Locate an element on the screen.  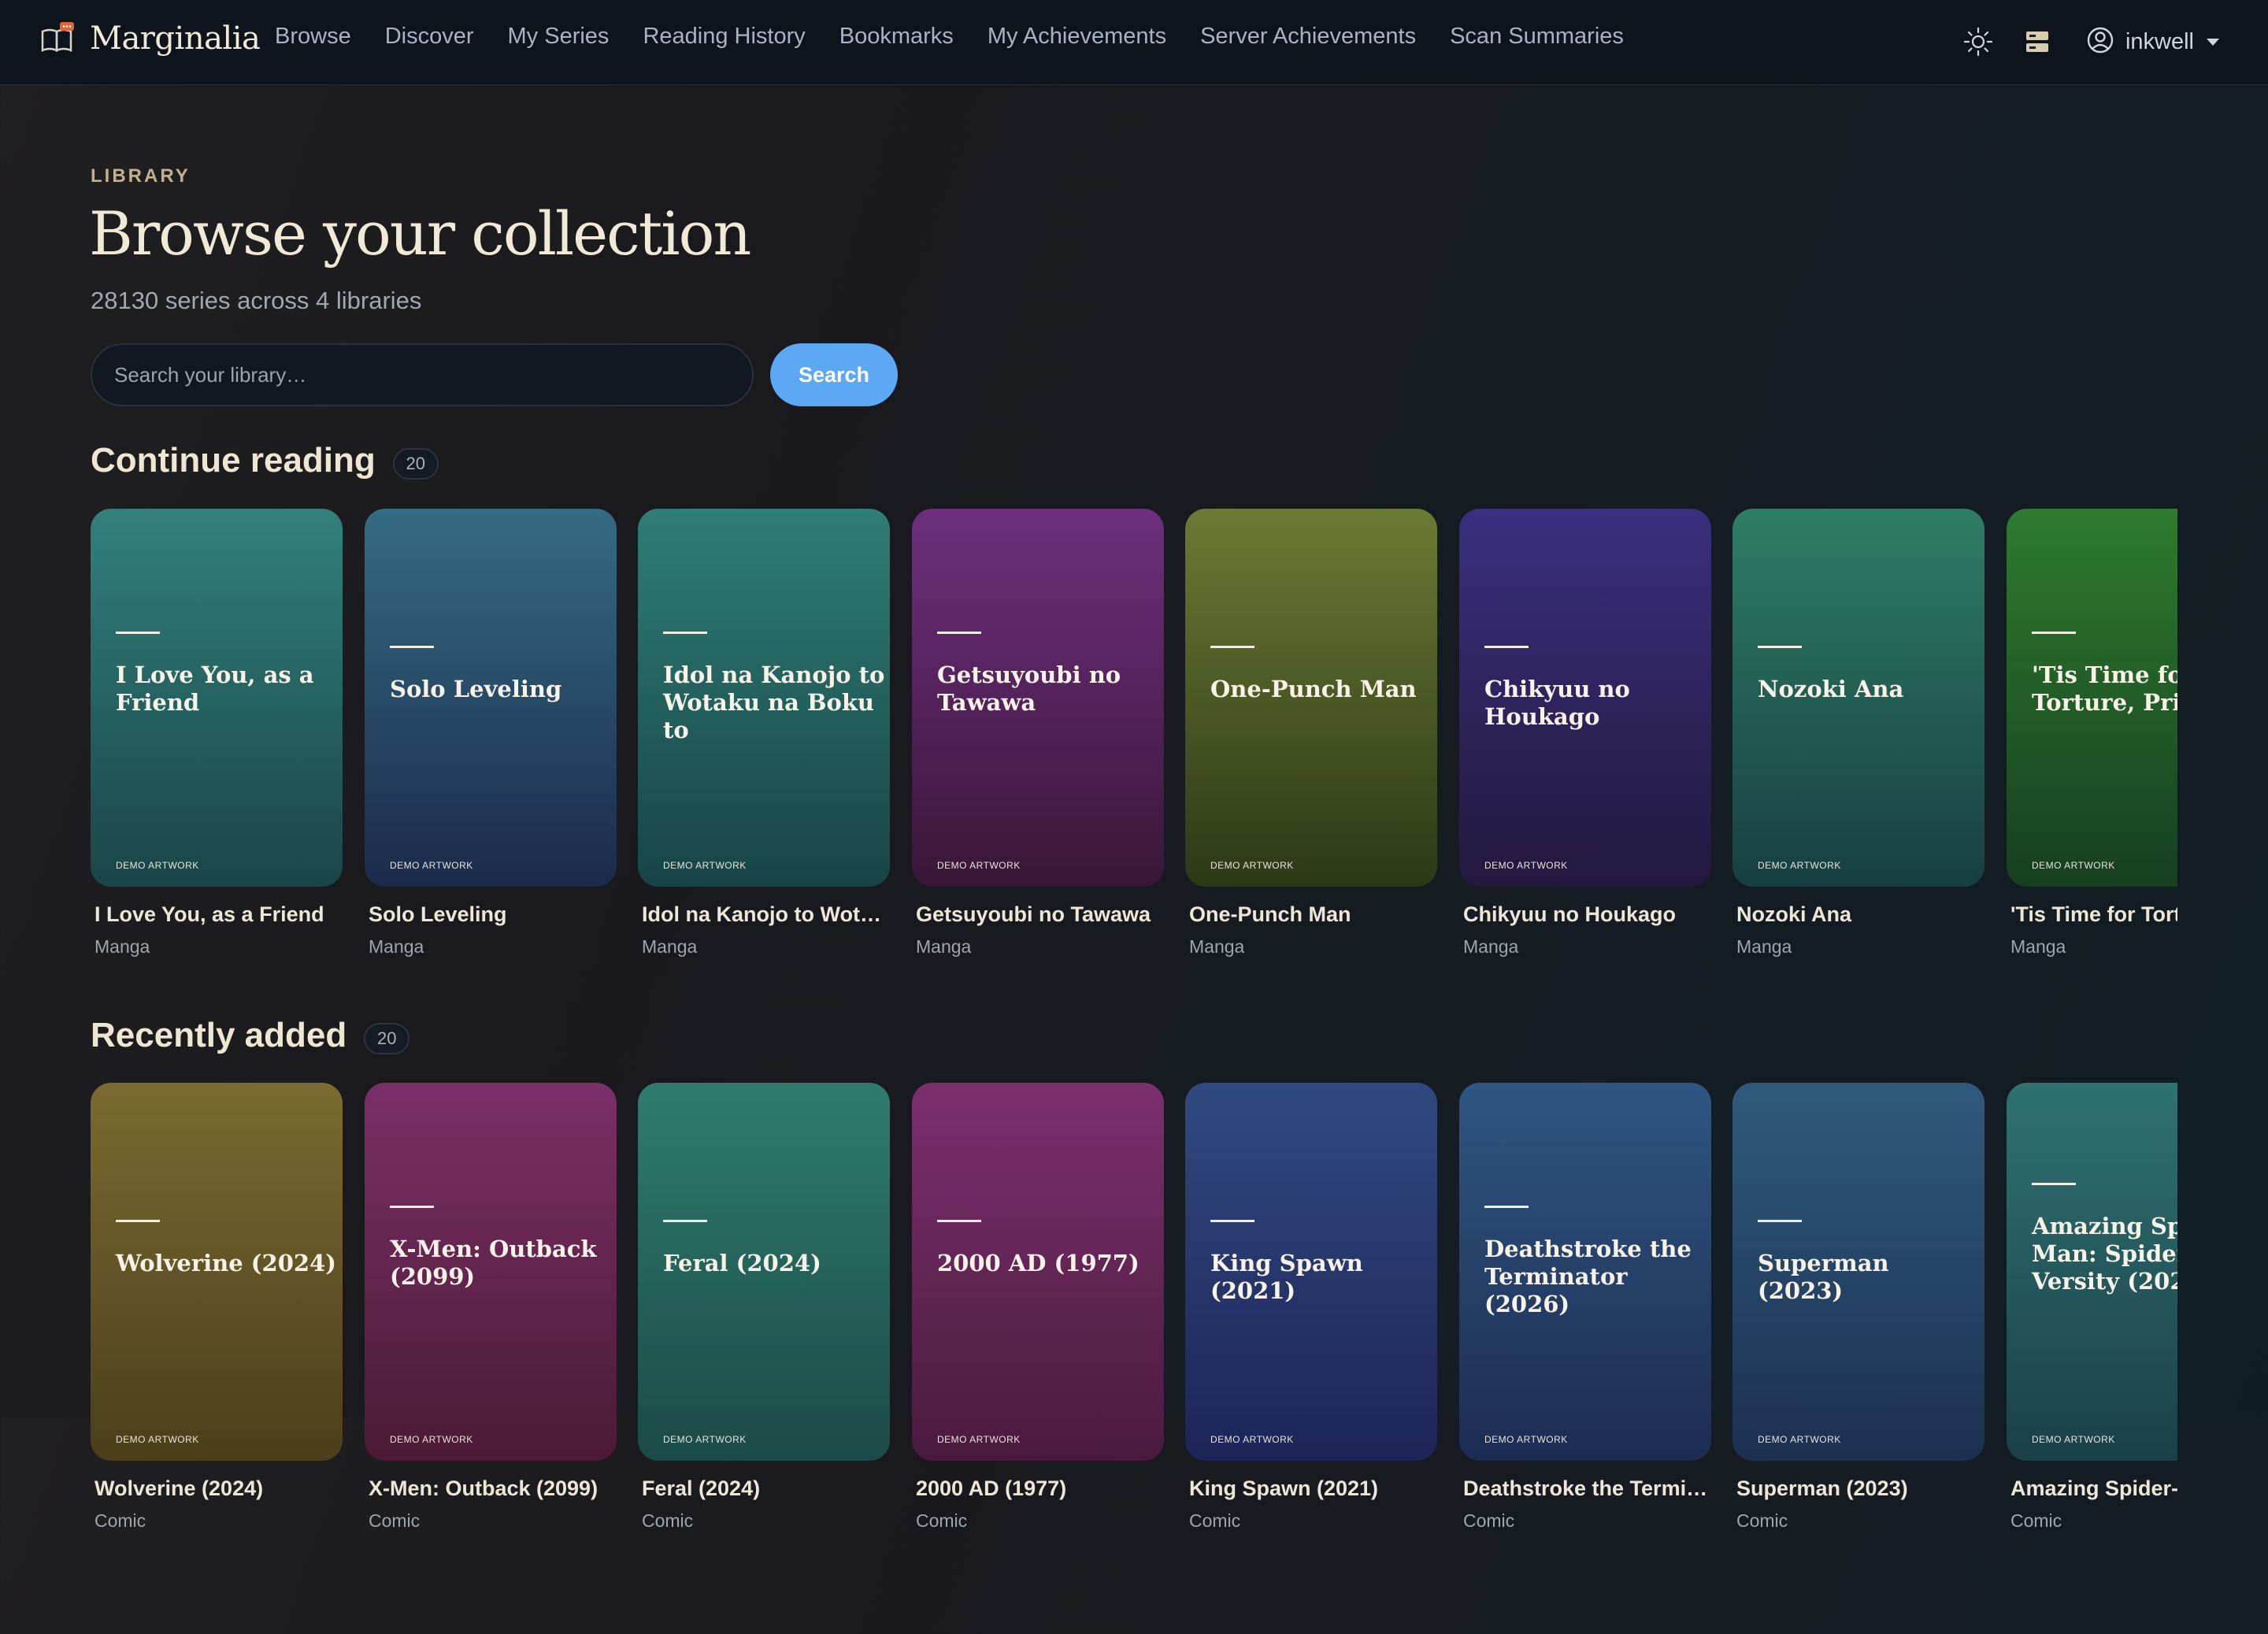
cover-title: 2000 AD (1977) is located at coordinates (1038, 1263).